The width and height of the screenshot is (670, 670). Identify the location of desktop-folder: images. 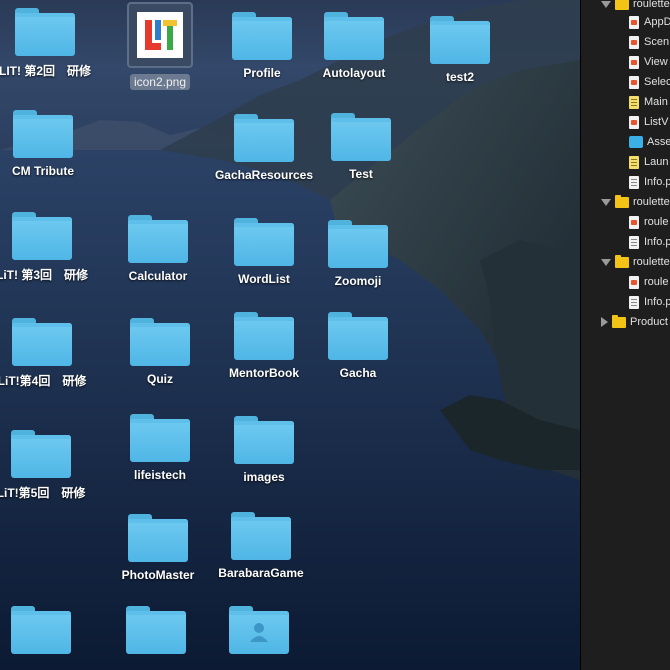
(264, 450).